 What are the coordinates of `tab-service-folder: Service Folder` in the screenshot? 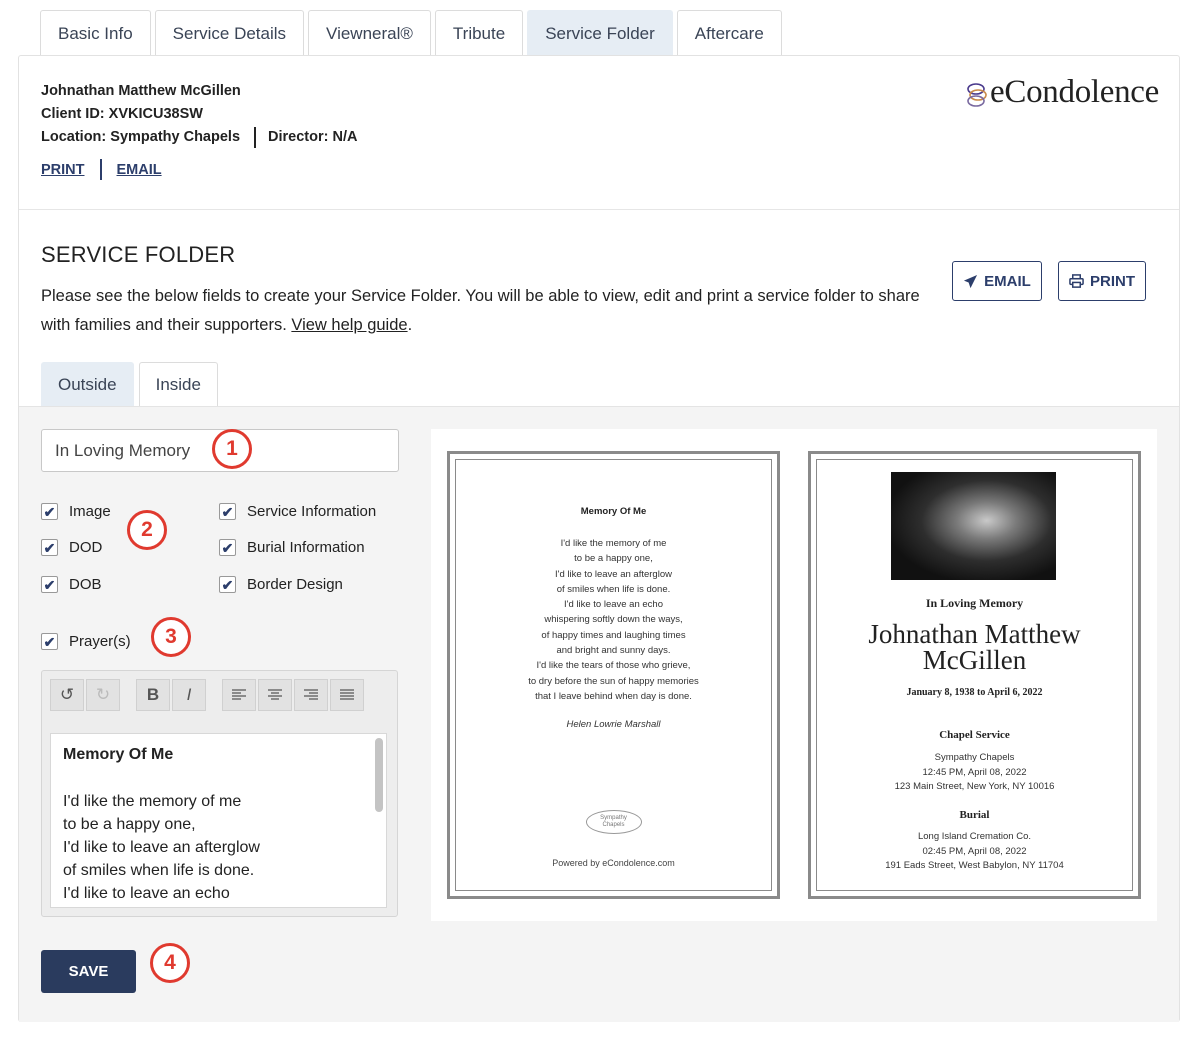 It's located at (600, 33).